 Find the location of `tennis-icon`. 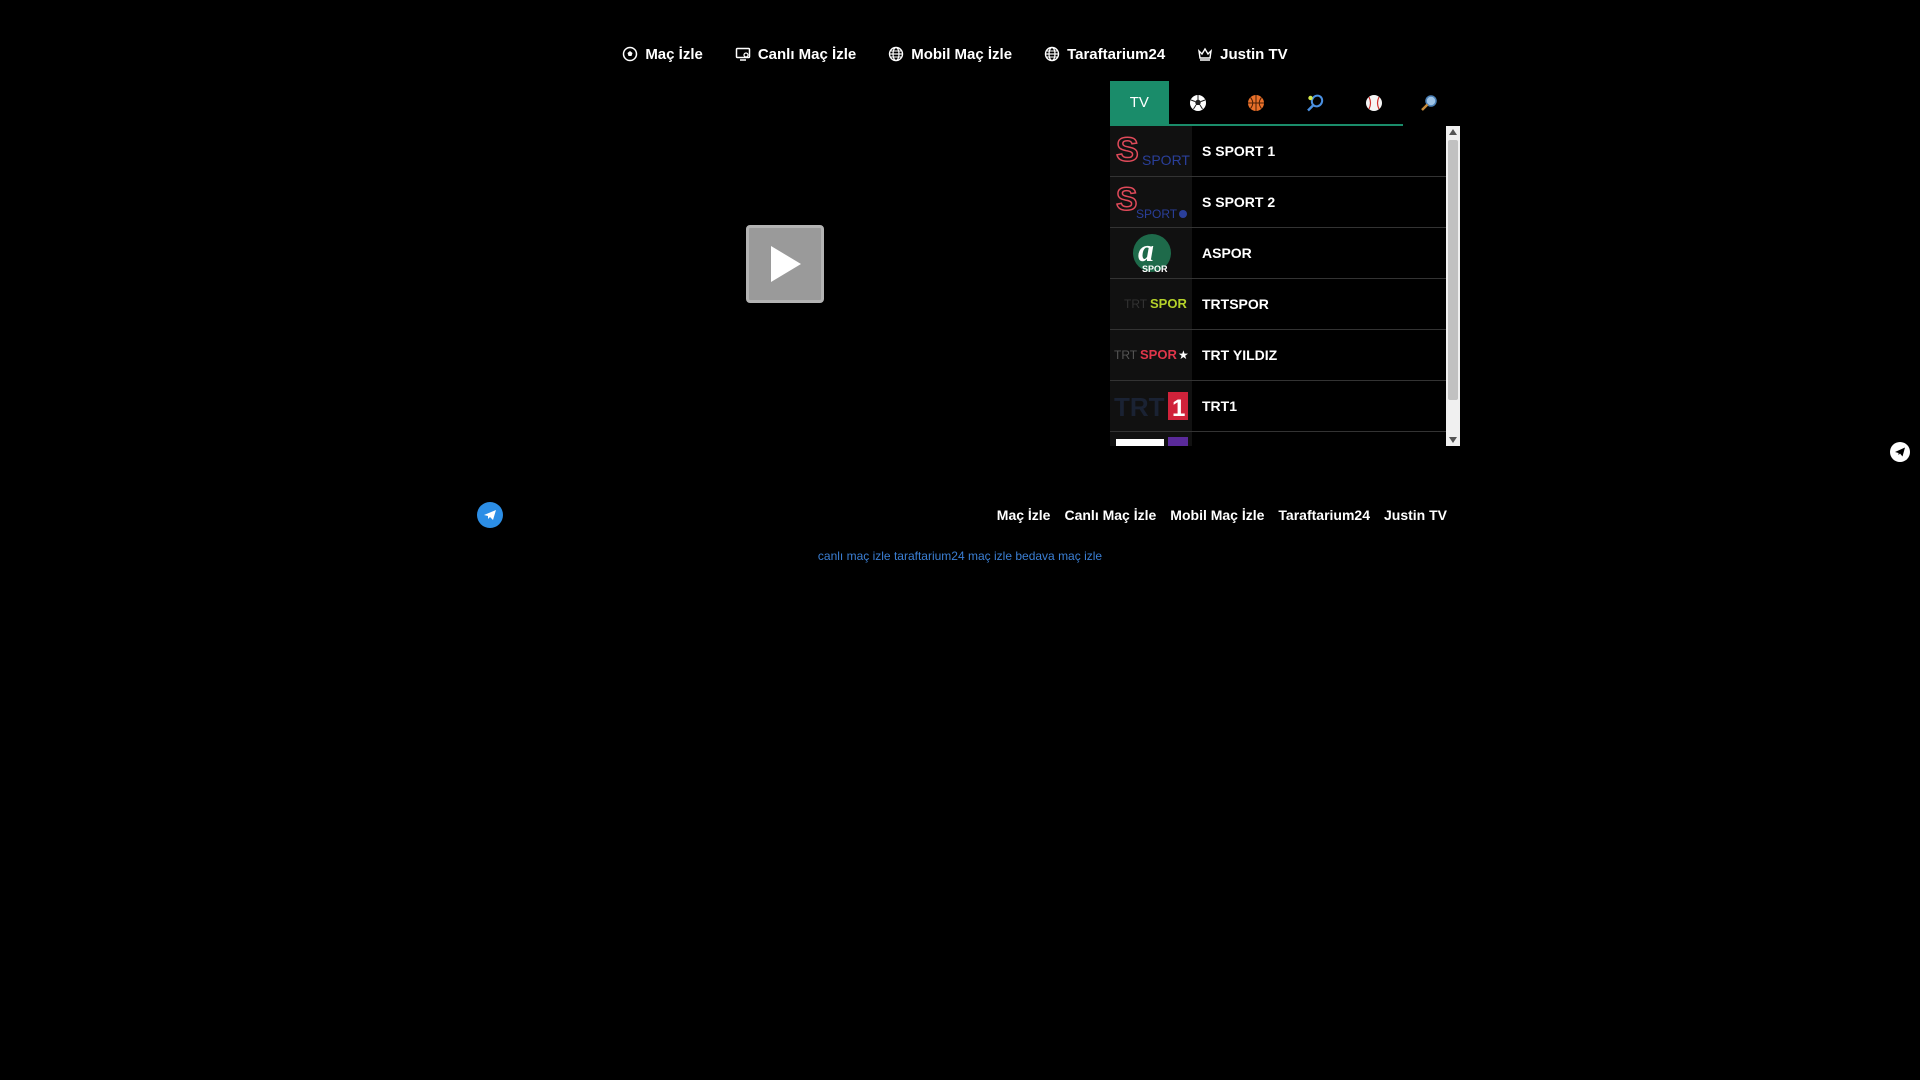

tennis-icon is located at coordinates (1315, 102).